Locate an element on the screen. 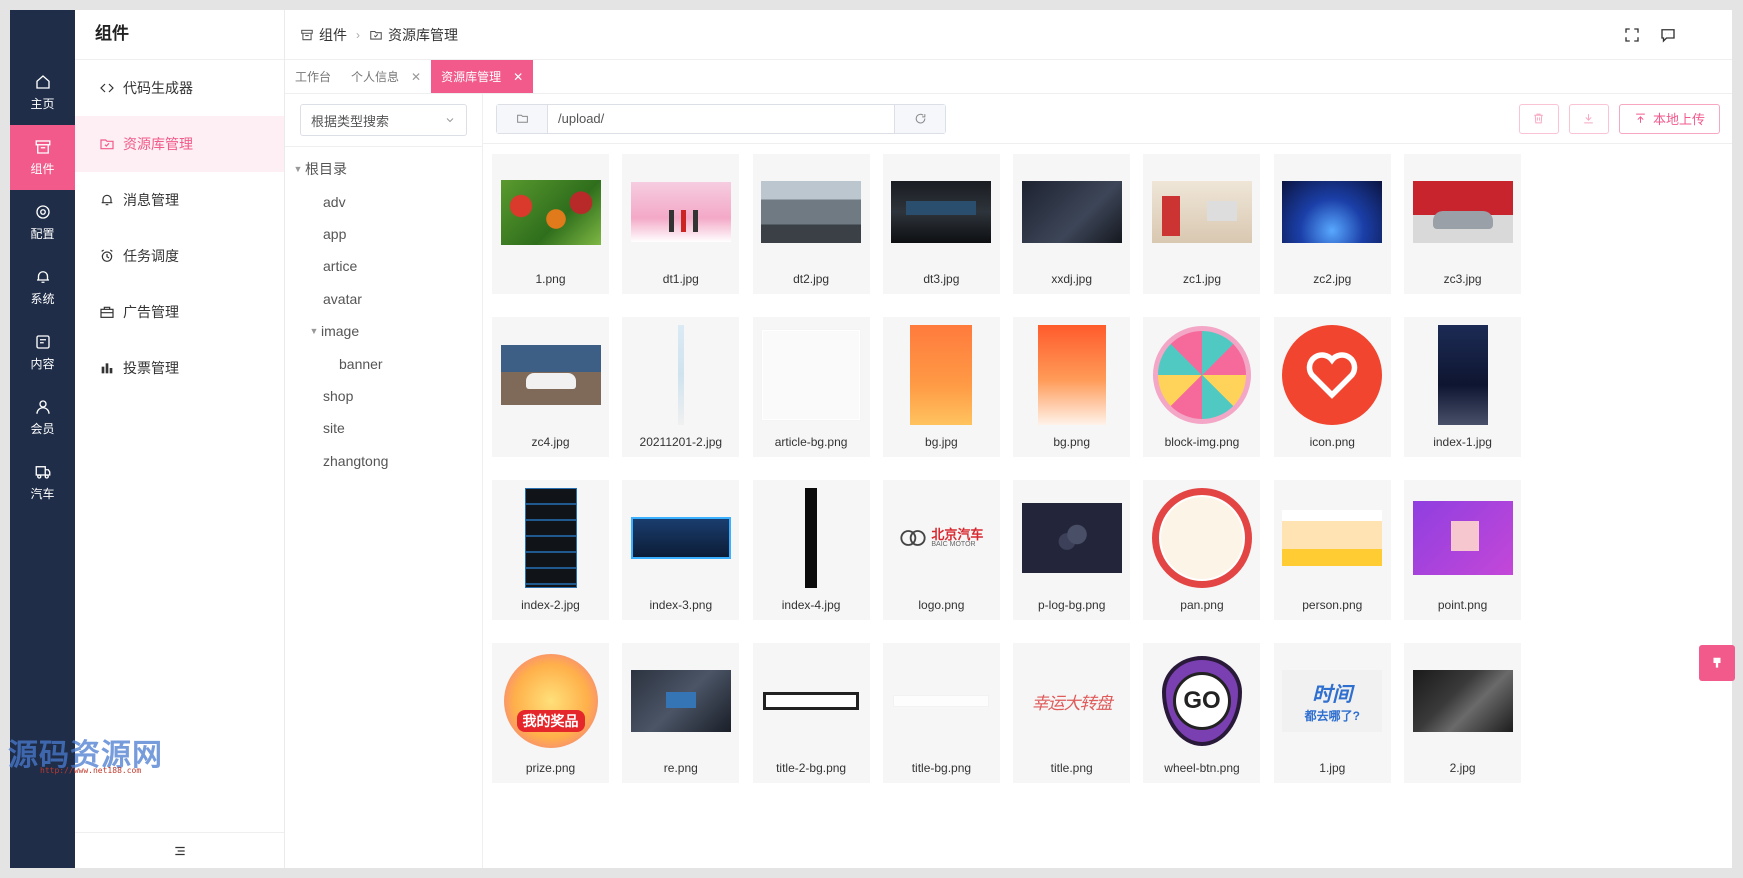  file-card: point.png is located at coordinates (1463, 550).